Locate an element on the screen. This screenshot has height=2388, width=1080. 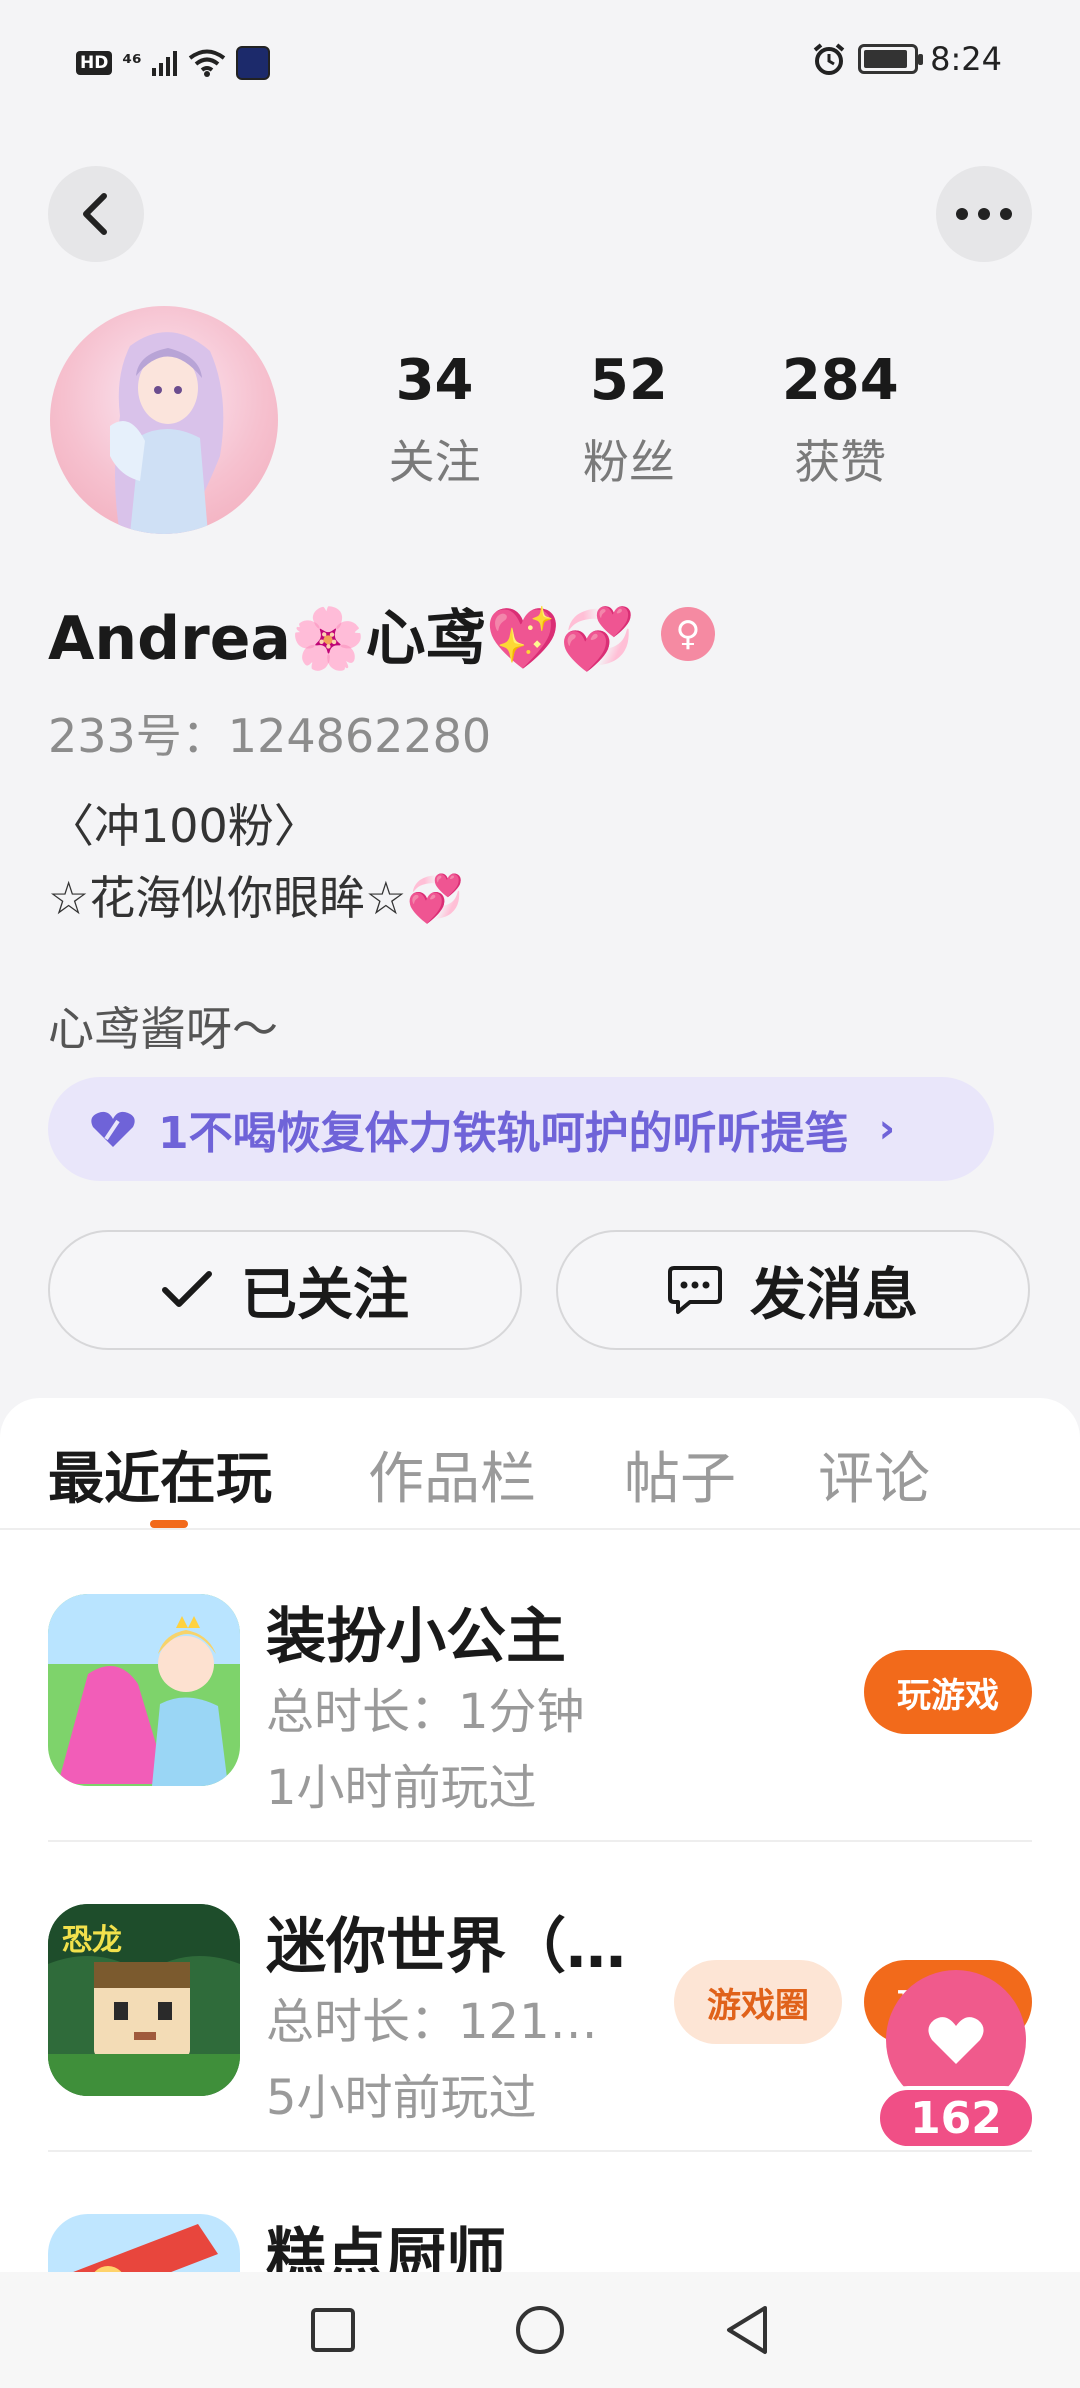
fan-group-text: 1不喝恢复体力铁轨呵护的听听提笔 is located at coordinates (503, 1133).